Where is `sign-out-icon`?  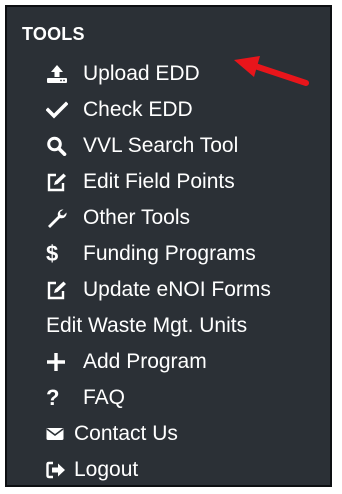 sign-out-icon is located at coordinates (56, 470).